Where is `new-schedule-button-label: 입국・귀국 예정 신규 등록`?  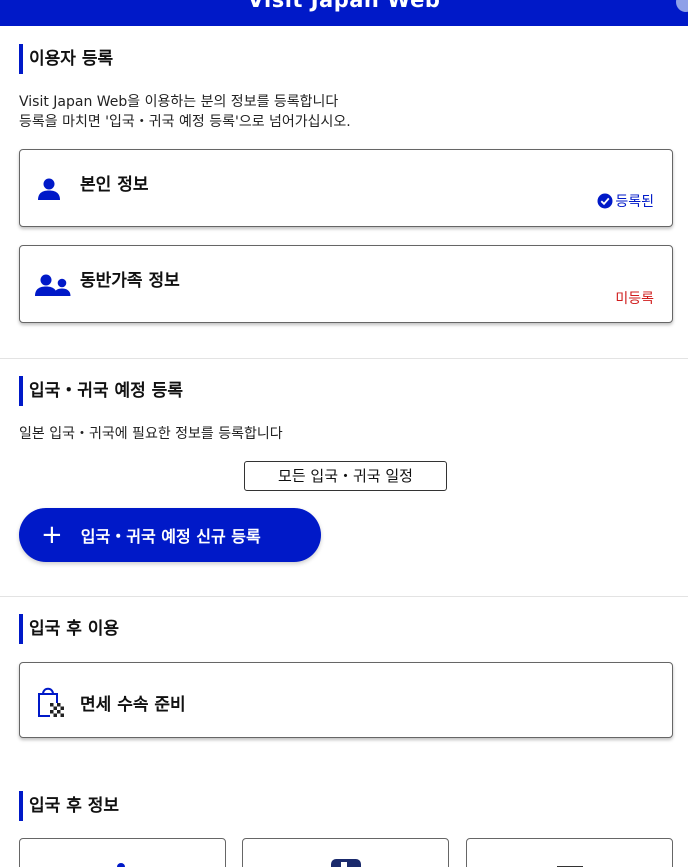 new-schedule-button-label: 입국・귀국 예정 신규 등록 is located at coordinates (170, 536).